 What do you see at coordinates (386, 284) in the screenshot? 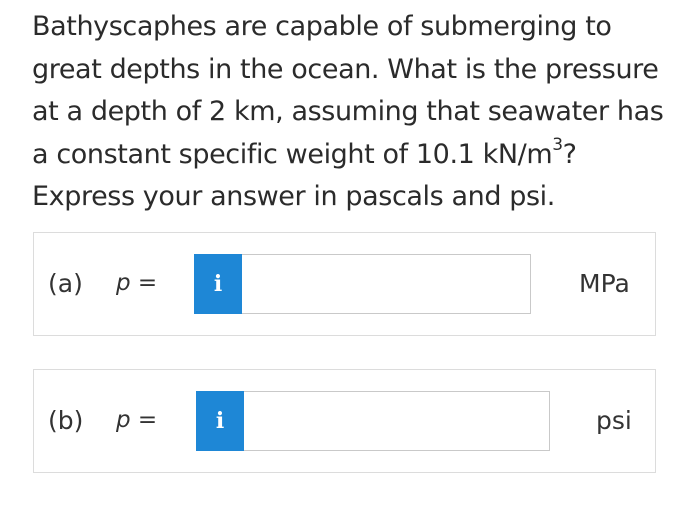
I see `part-a-answer-input` at bounding box center [386, 284].